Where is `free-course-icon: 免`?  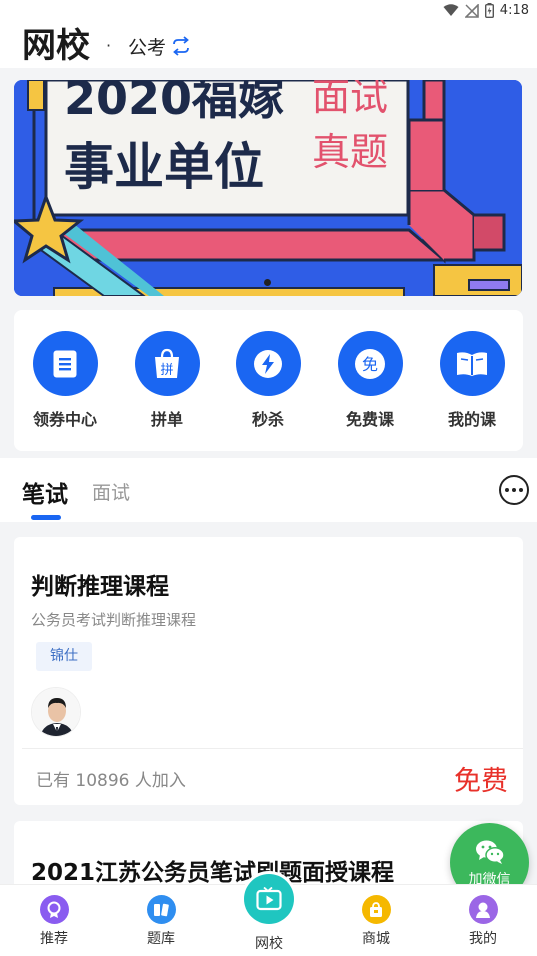
free-course-icon: 免 is located at coordinates (370, 363).